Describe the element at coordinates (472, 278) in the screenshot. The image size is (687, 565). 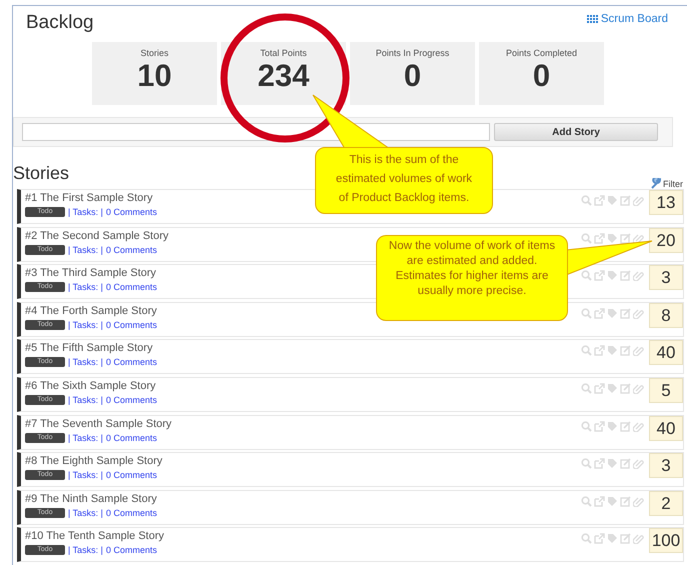
I see `callout-note: Now the volume of work of items are estimated and added. Estimates for higher items are usually more precise.` at that location.